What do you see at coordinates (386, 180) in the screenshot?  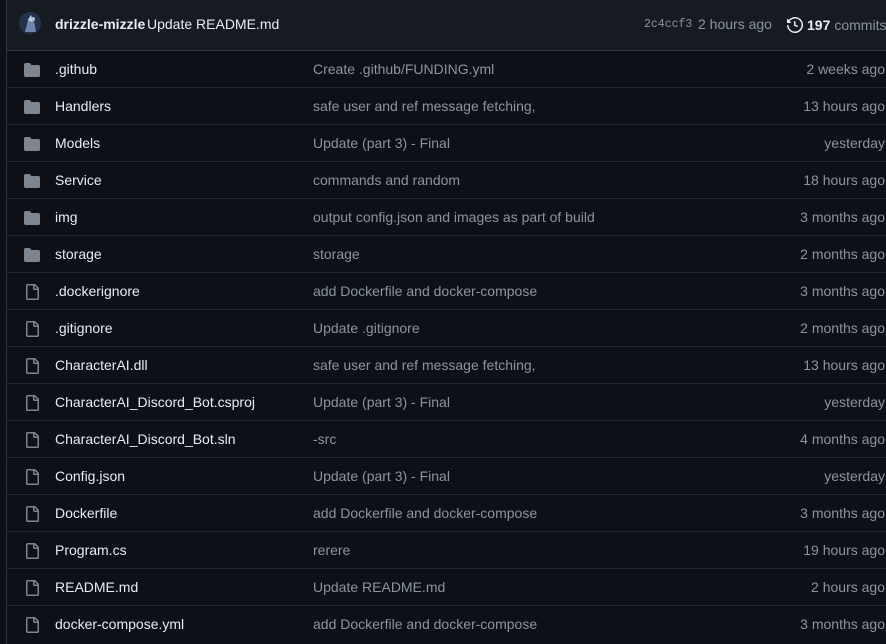 I see `file-commit-message: commands and random` at bounding box center [386, 180].